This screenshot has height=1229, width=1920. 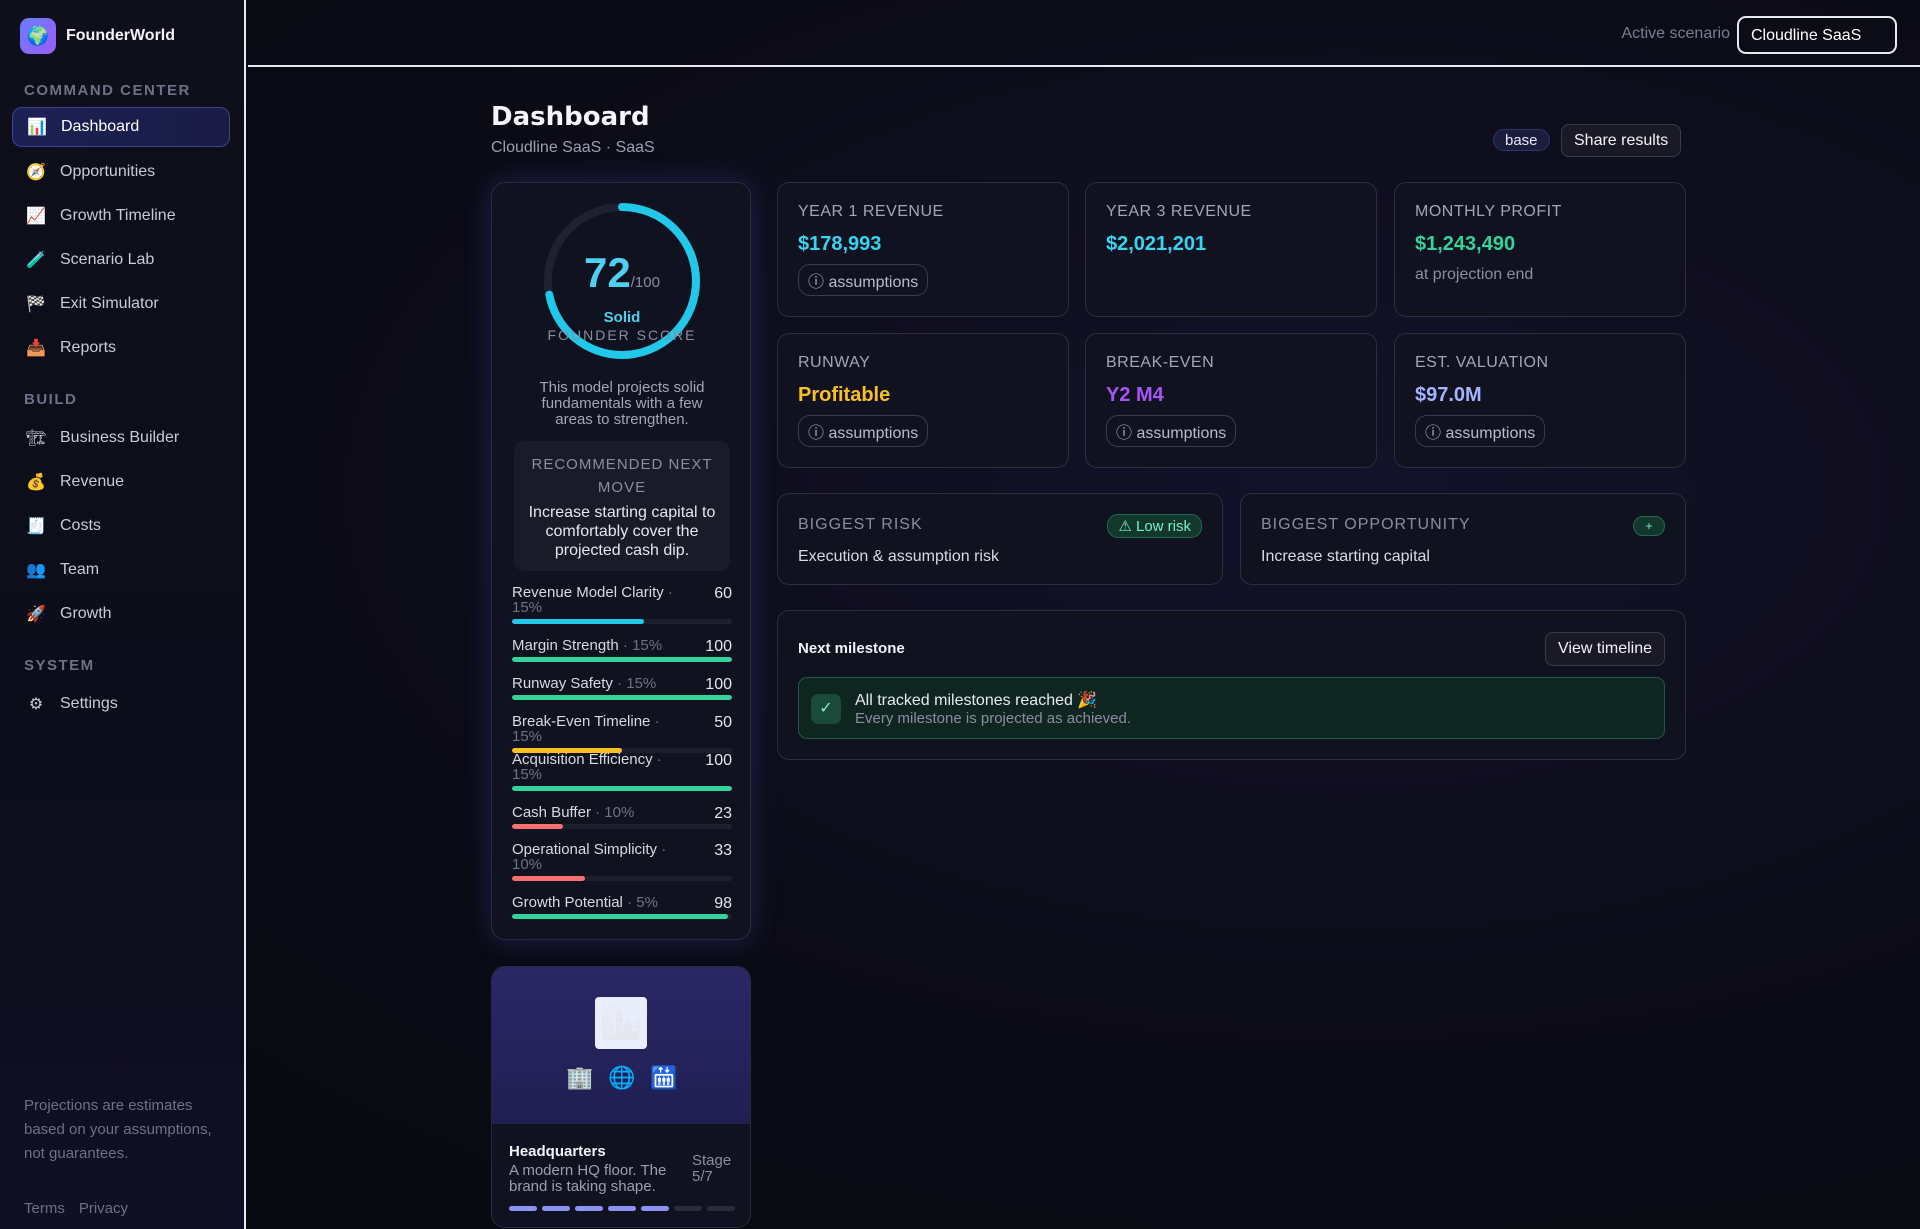 I want to click on sidebar-item-label: Revenue, so click(x=92, y=481).